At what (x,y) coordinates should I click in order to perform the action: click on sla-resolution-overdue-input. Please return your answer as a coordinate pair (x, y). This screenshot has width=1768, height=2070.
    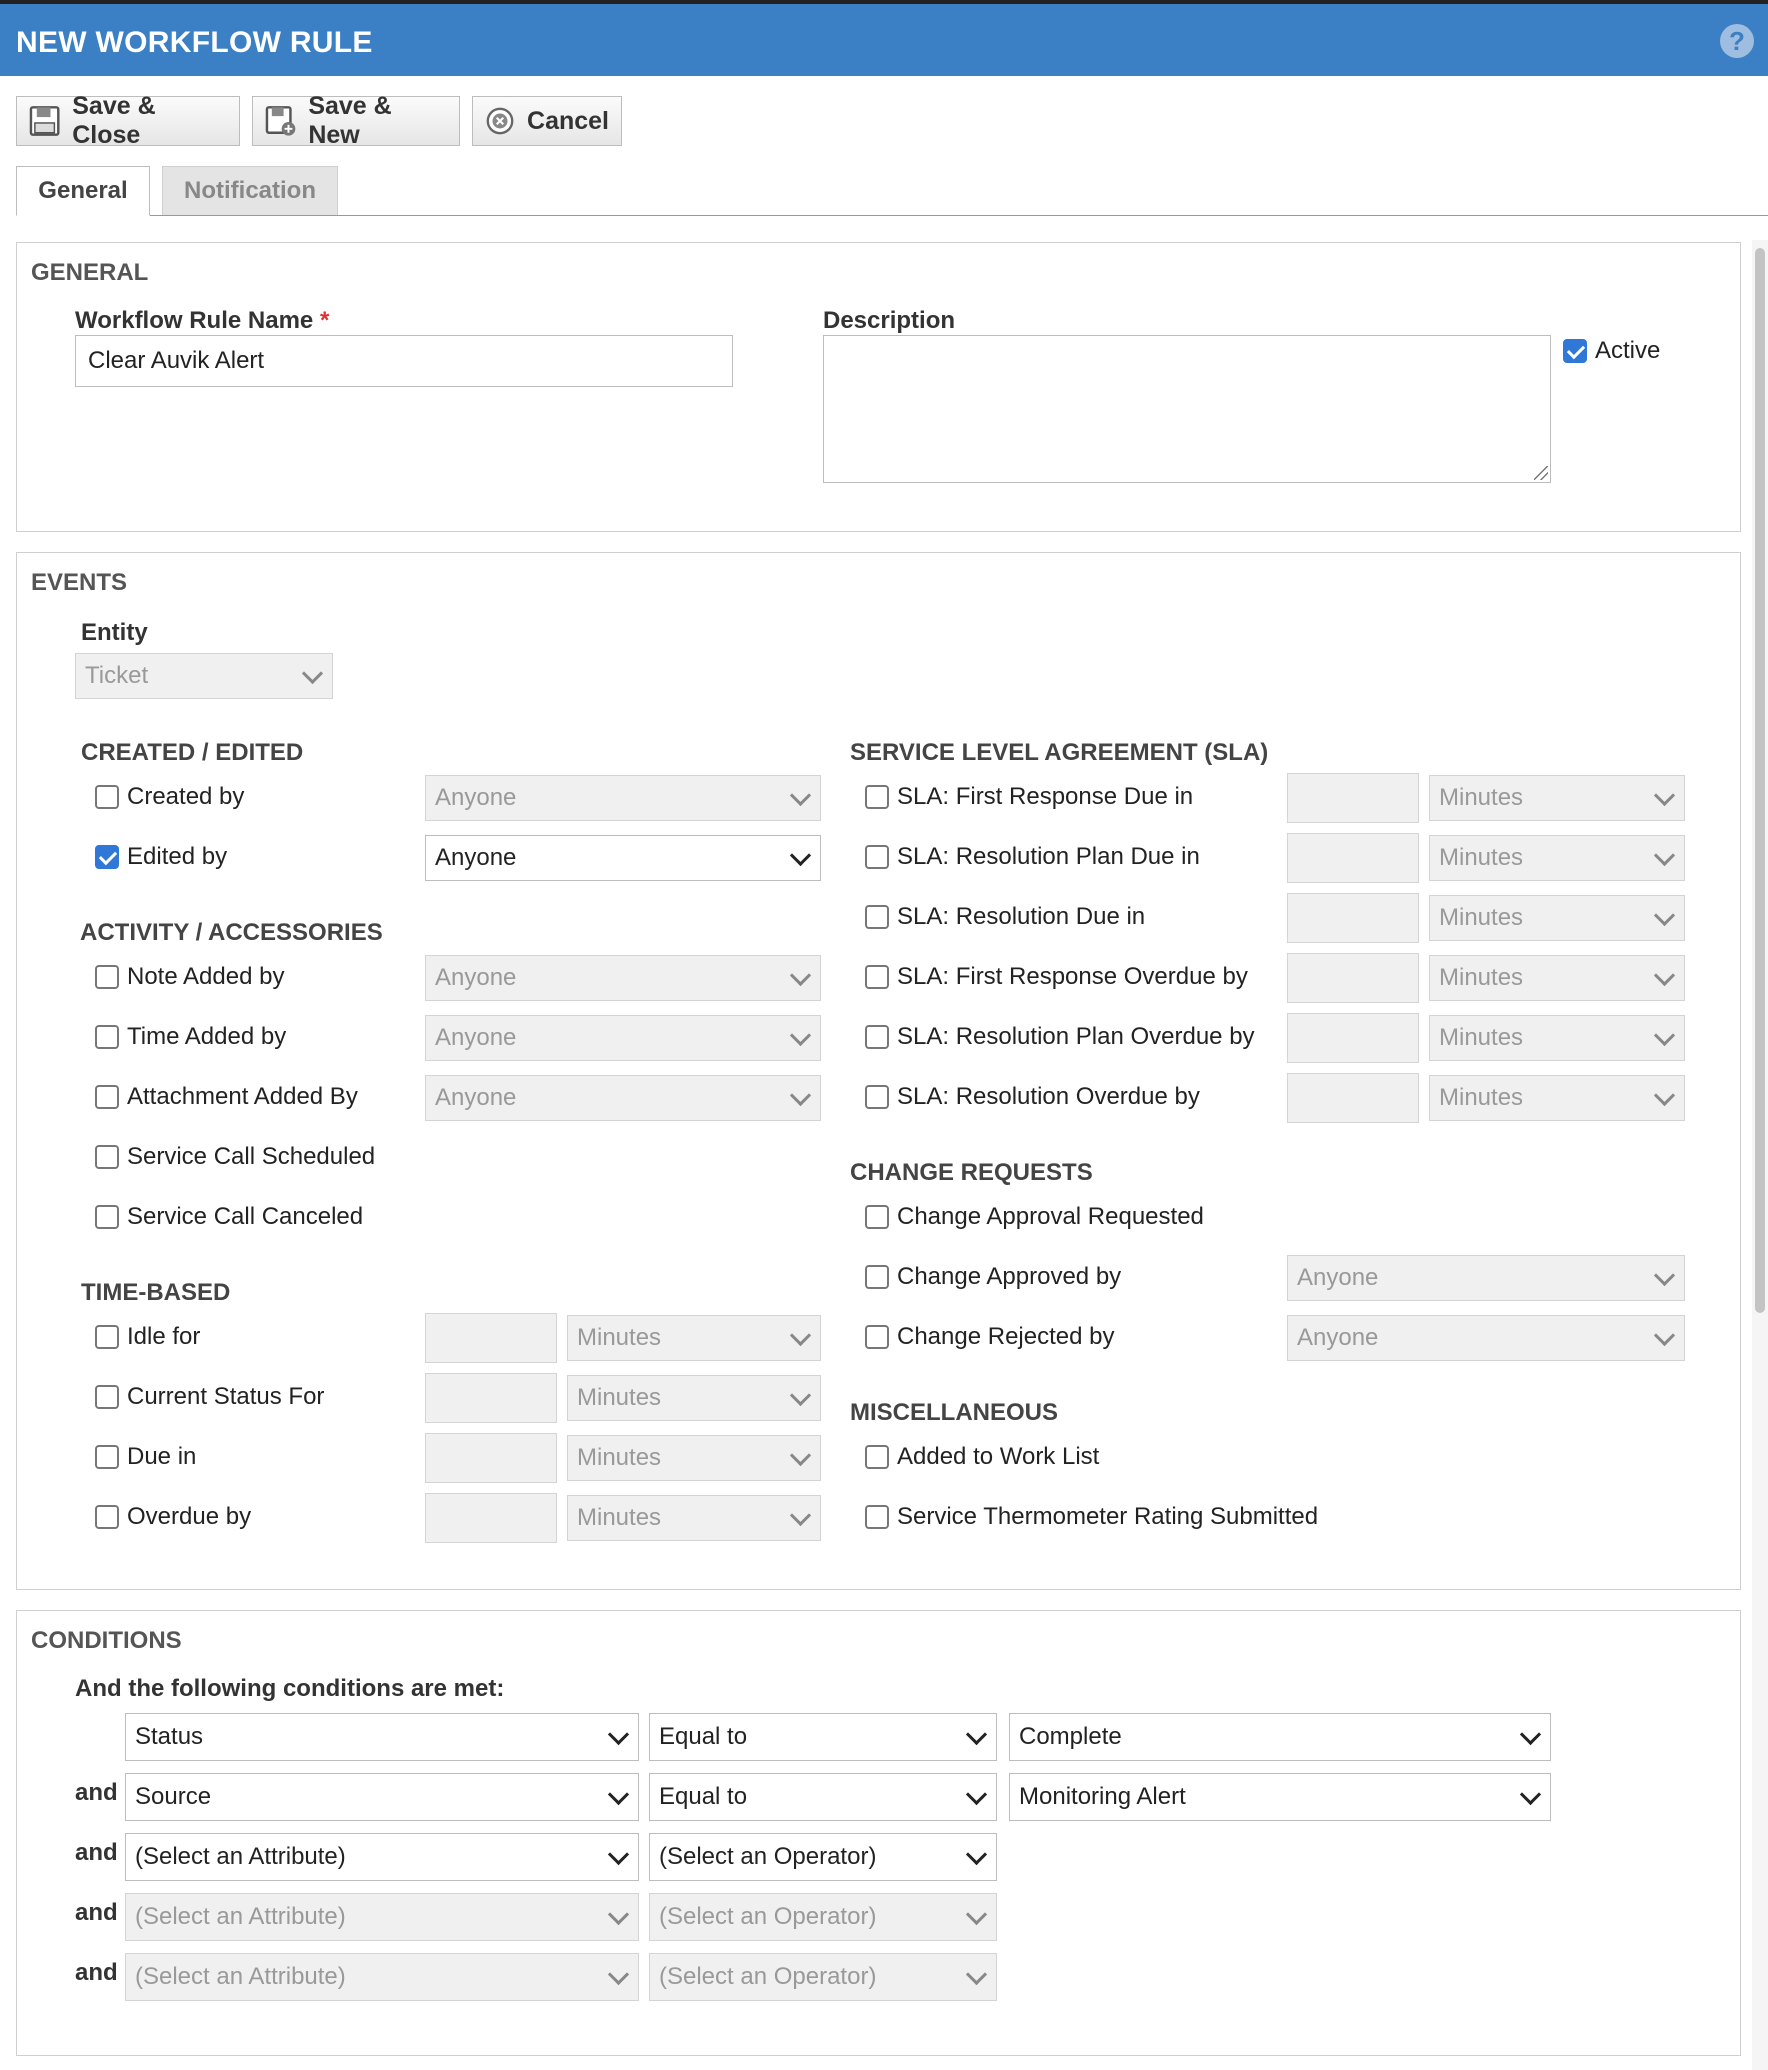
    Looking at the image, I should click on (1353, 1098).